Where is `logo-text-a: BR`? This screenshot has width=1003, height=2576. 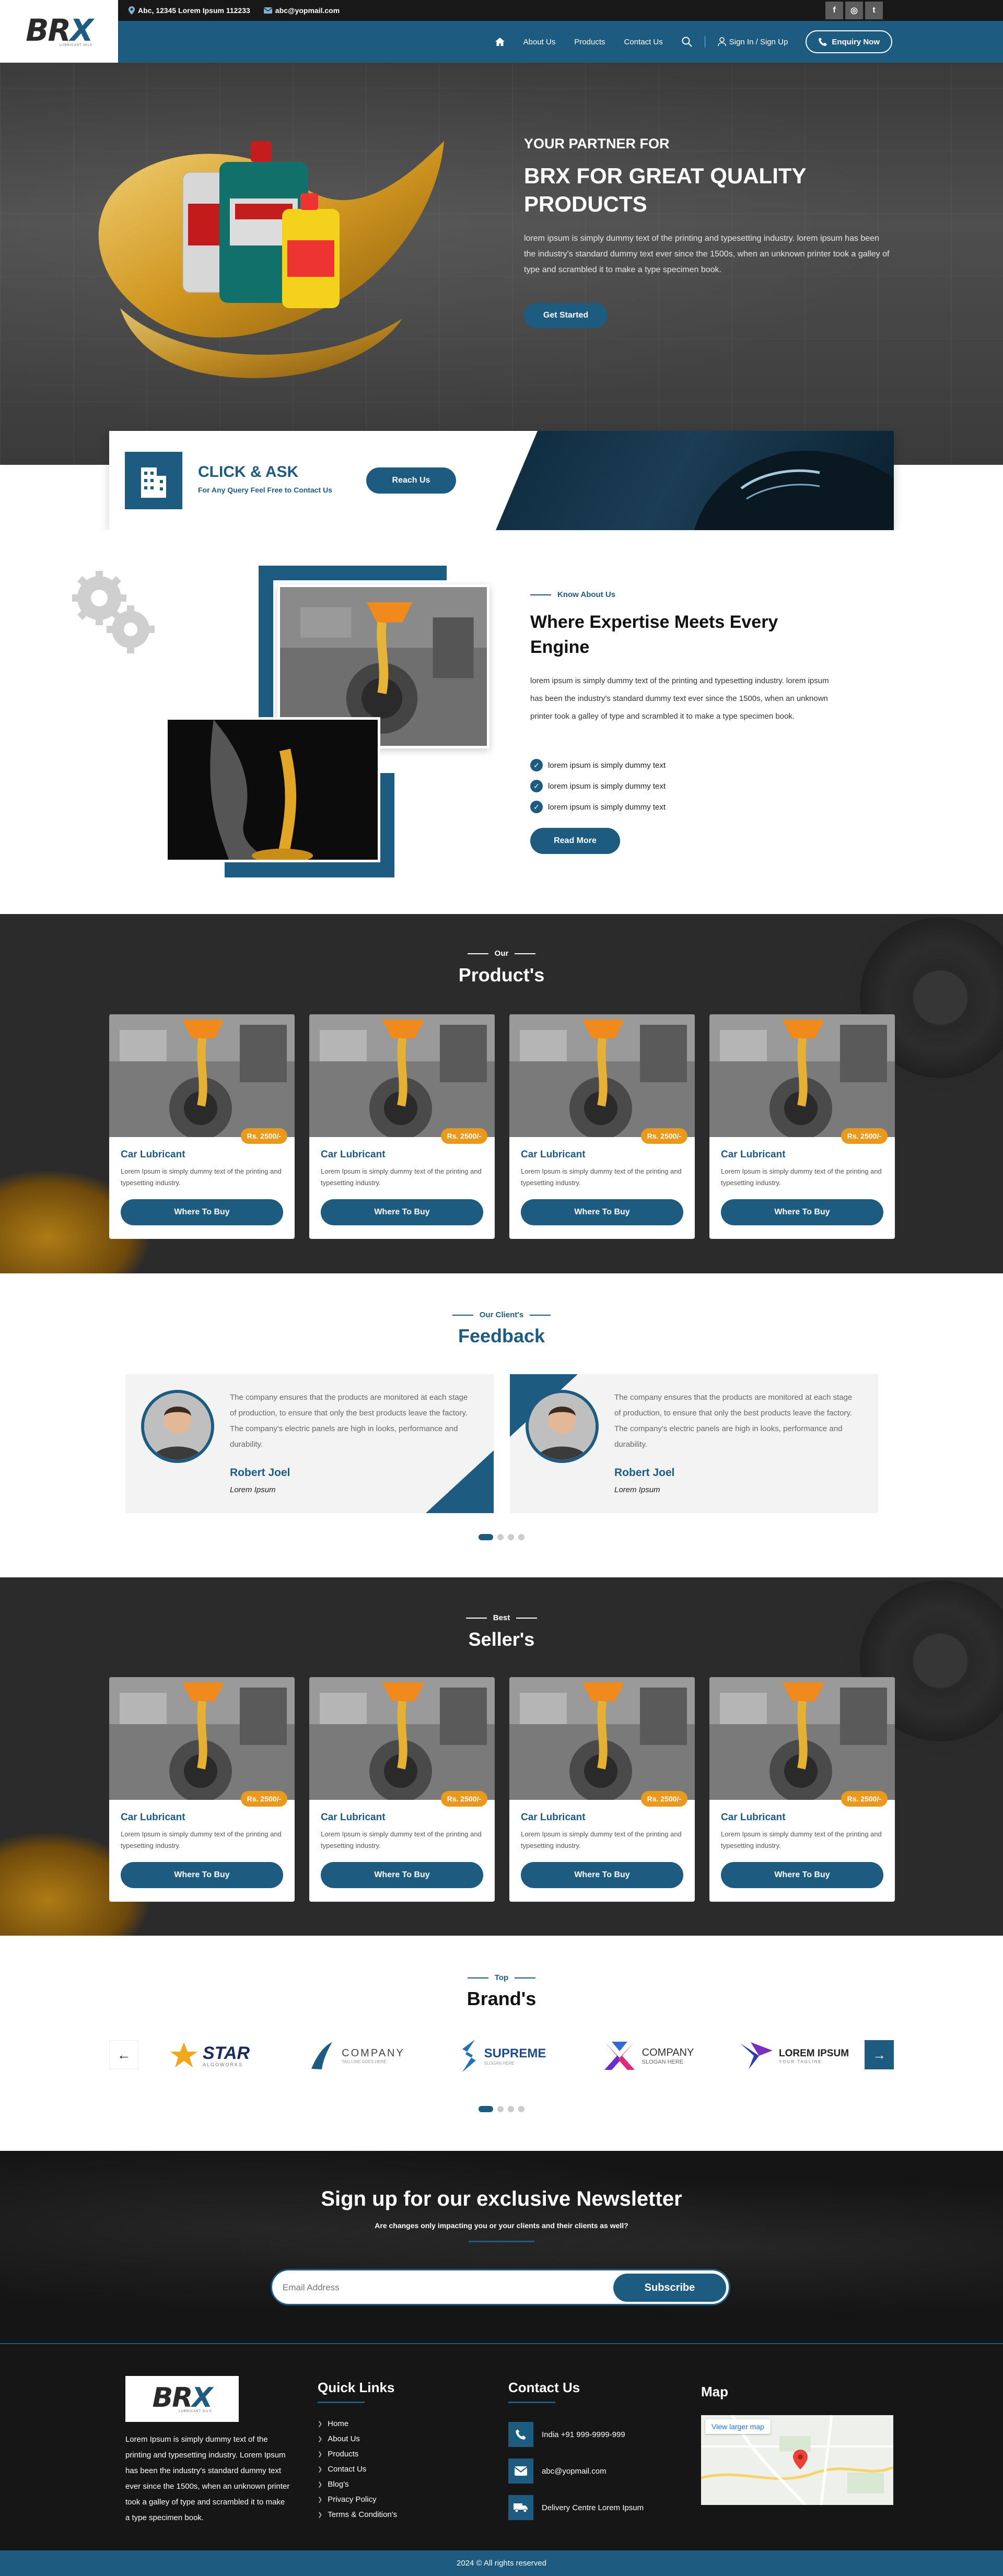
logo-text-a: BR is located at coordinates (172, 2398).